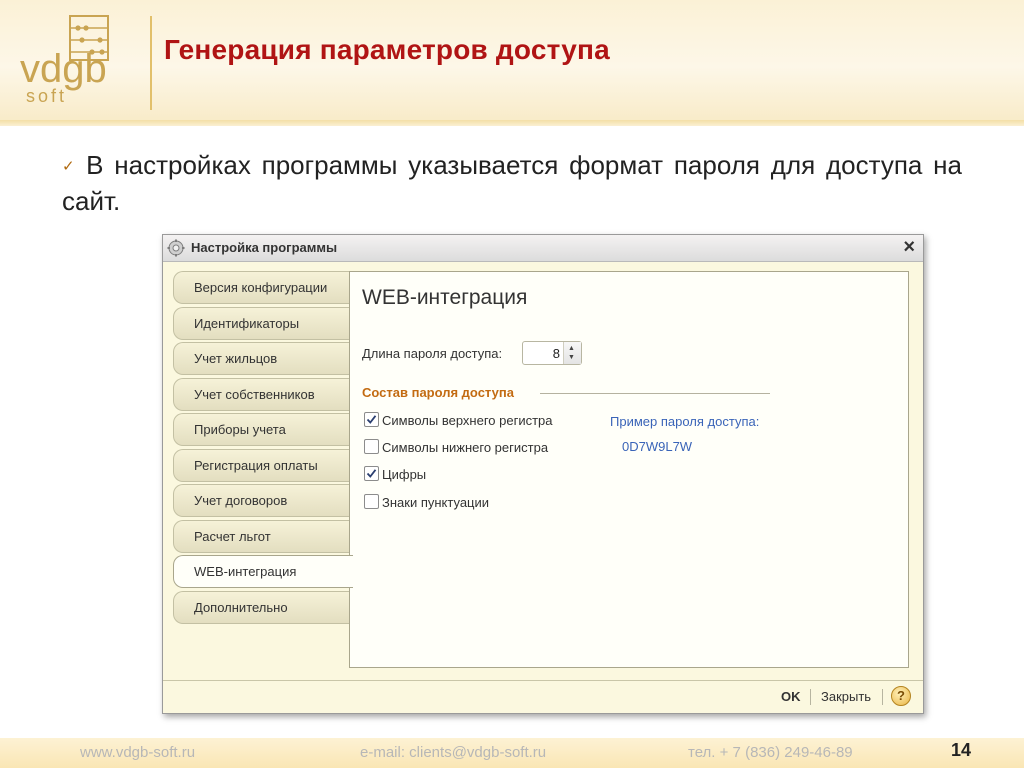  I want to click on stepper-buttons: ▲ ▼, so click(572, 353).